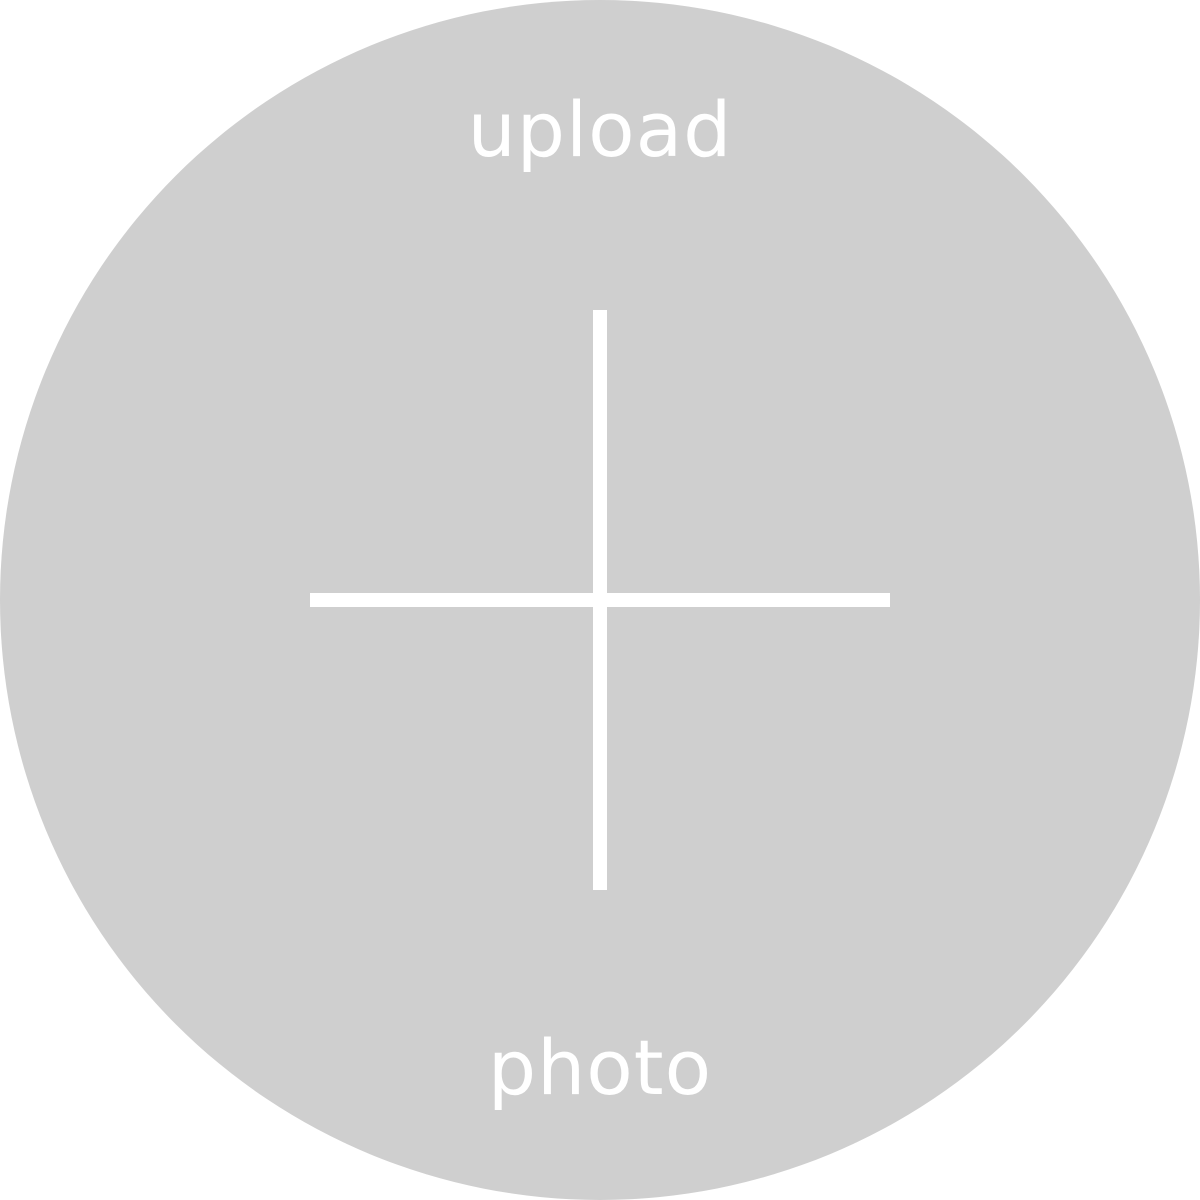 This screenshot has height=1200, width=1200. I want to click on plus-horizontal-bar, so click(600, 600).